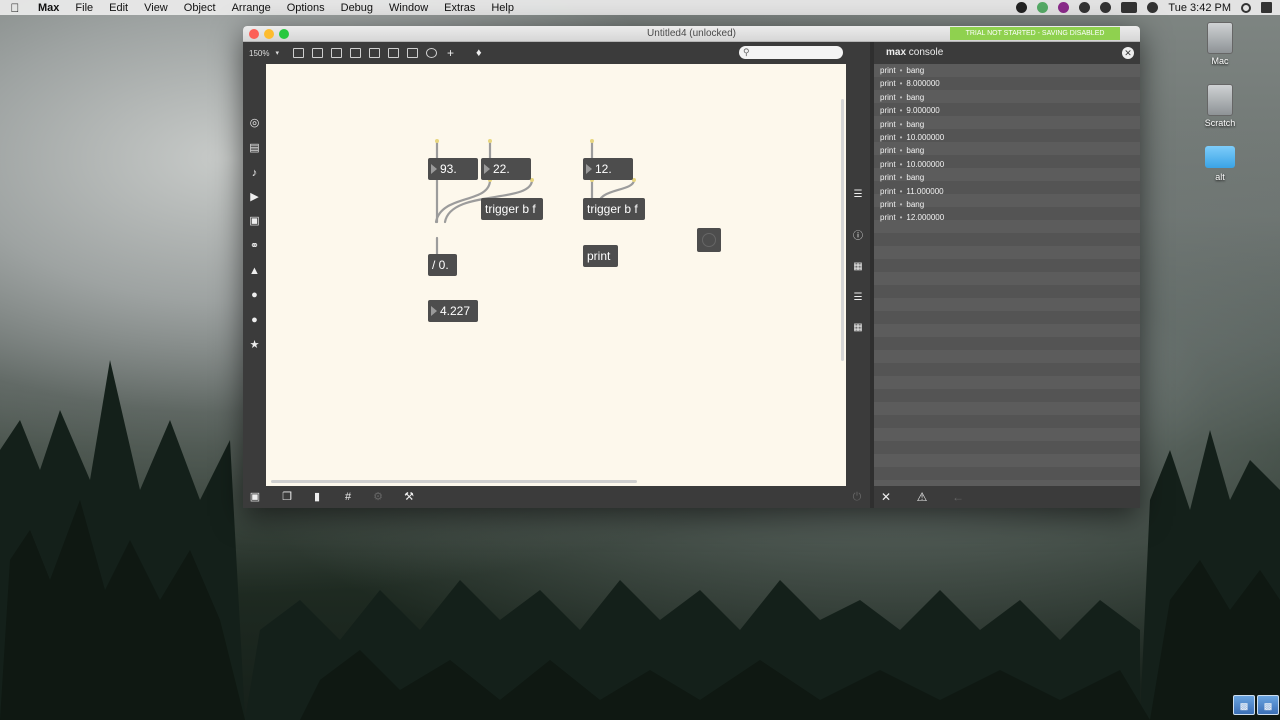 The height and width of the screenshot is (720, 1280). Describe the element at coordinates (858, 298) in the screenshot. I see `list-view-icon: ☰` at that location.